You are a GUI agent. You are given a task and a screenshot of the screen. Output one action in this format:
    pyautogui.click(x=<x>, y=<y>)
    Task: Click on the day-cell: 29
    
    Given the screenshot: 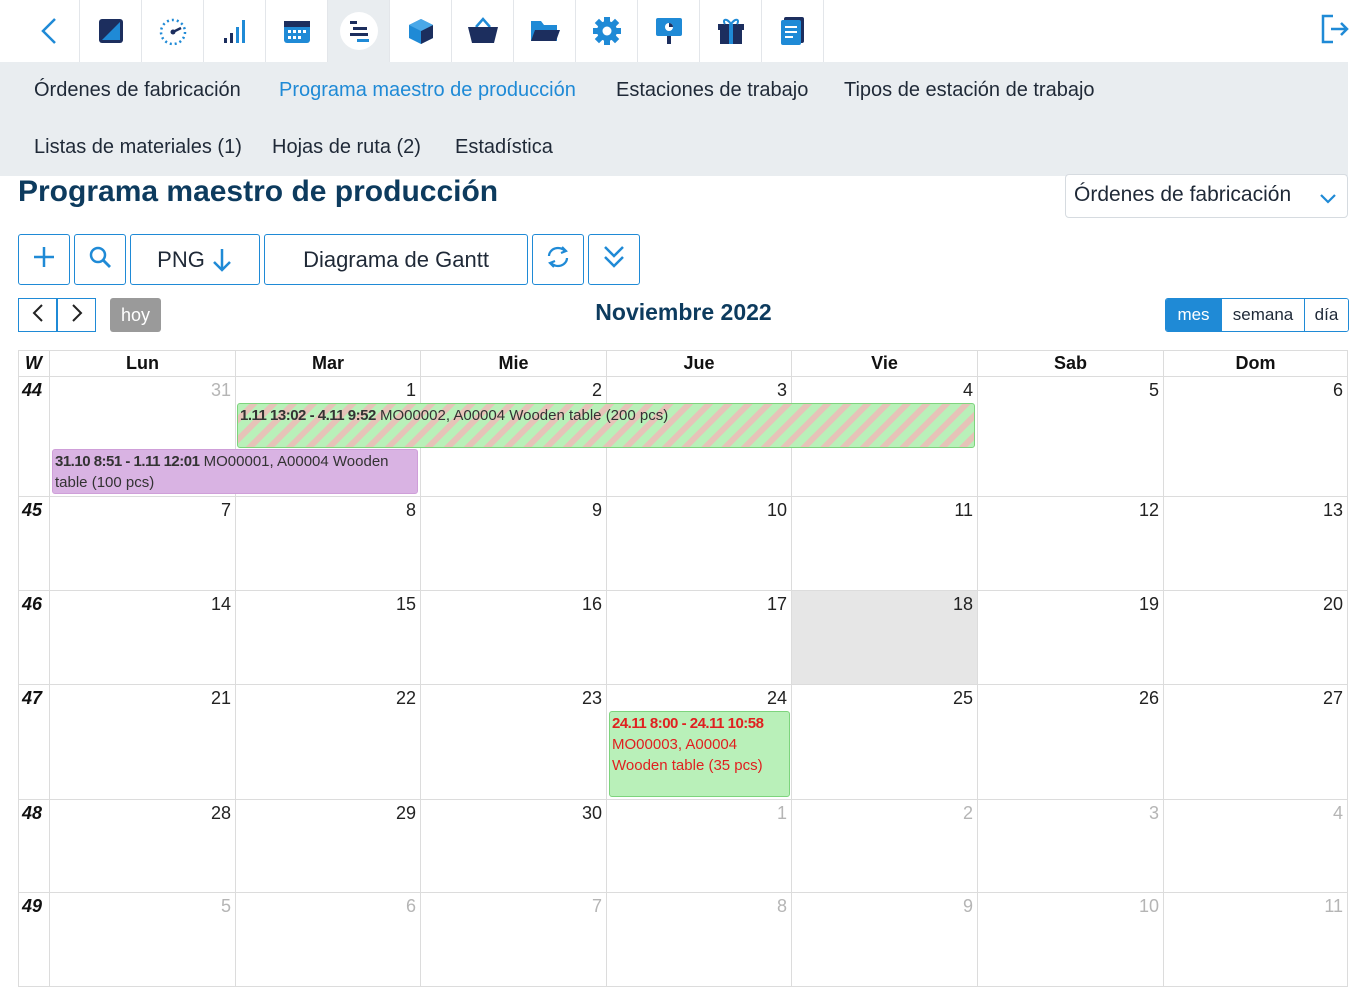 What is the action you would take?
    pyautogui.click(x=328, y=846)
    